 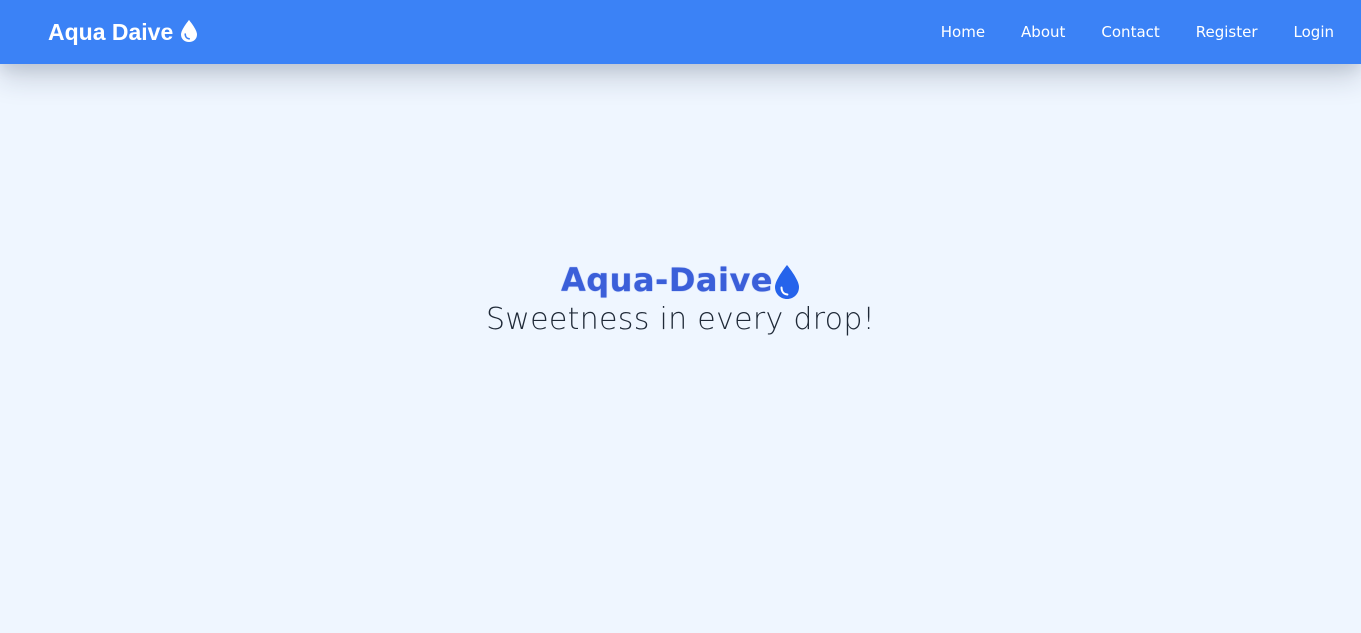 I want to click on nav-links: Home About Contact Register Login, so click(x=1137, y=32).